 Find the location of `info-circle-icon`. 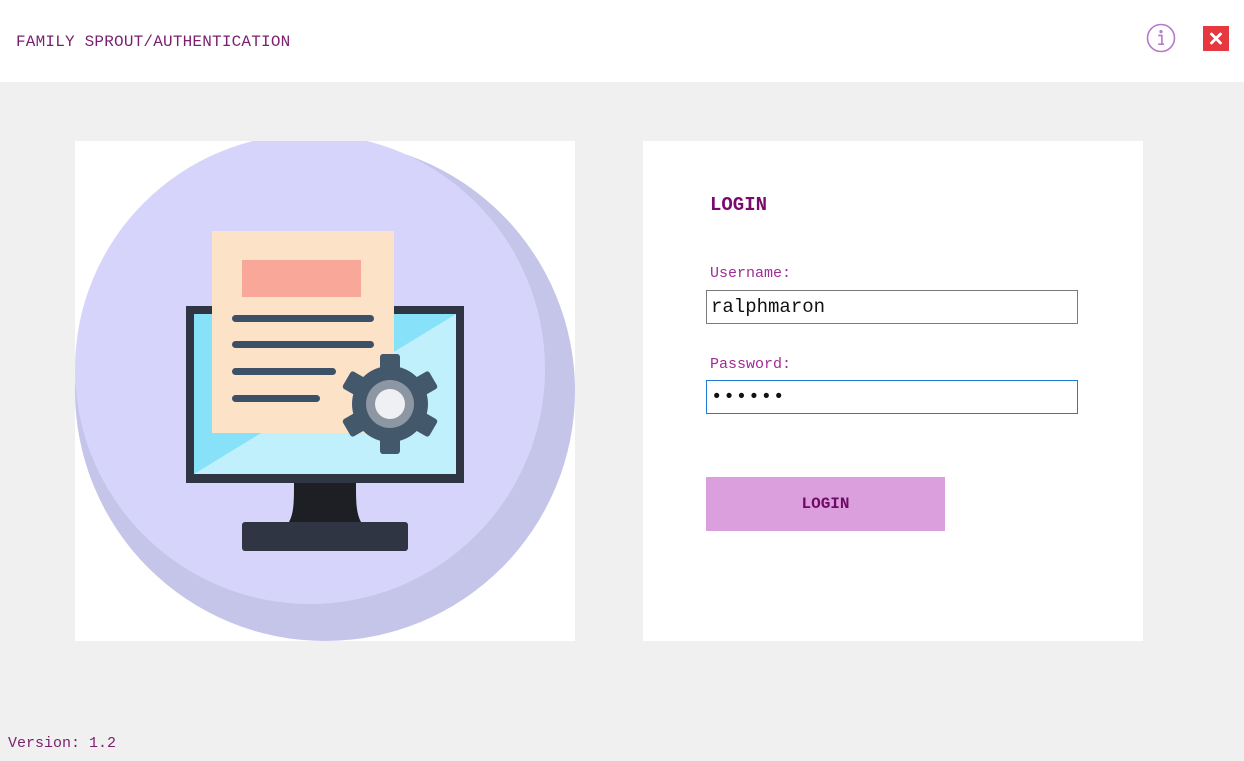

info-circle-icon is located at coordinates (1161, 38).